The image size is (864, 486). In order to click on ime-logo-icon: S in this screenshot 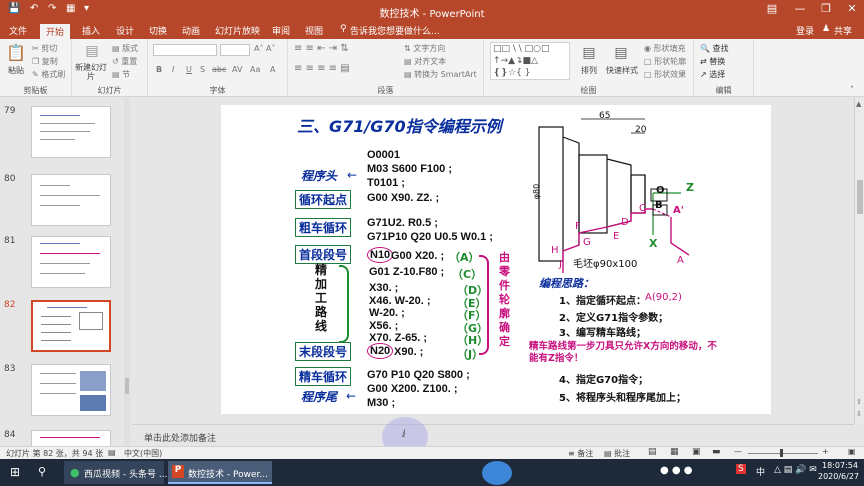, I will do `click(741, 469)`.